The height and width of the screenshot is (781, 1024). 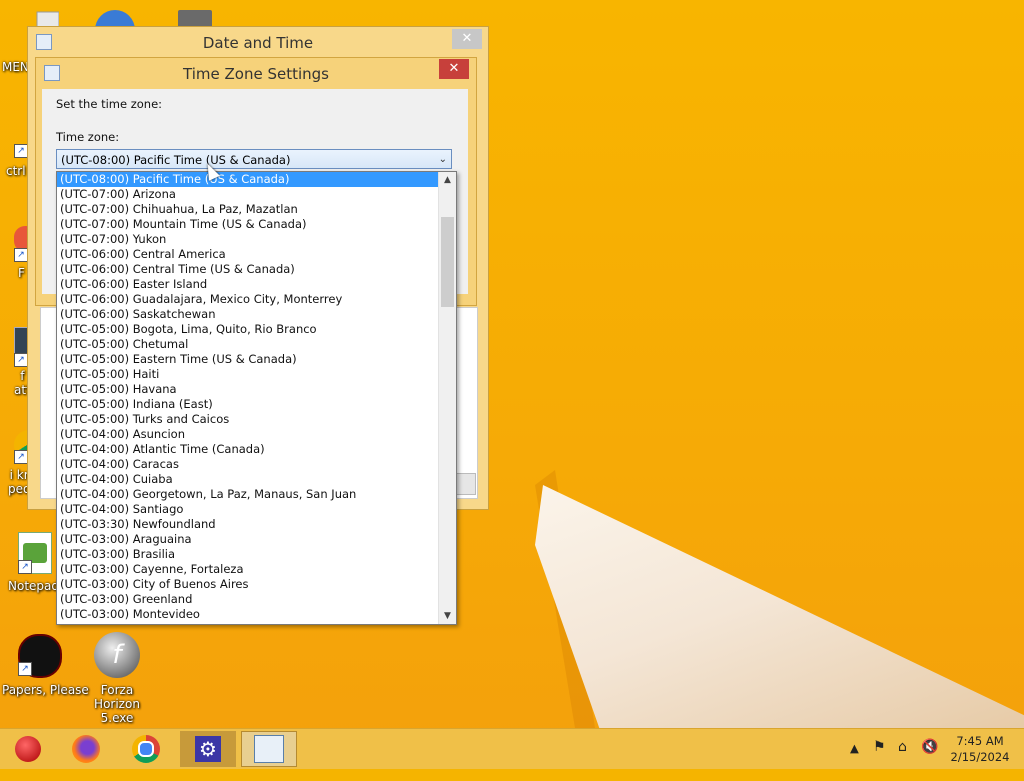 I want to click on taskbar-date-time, so click(x=269, y=749).